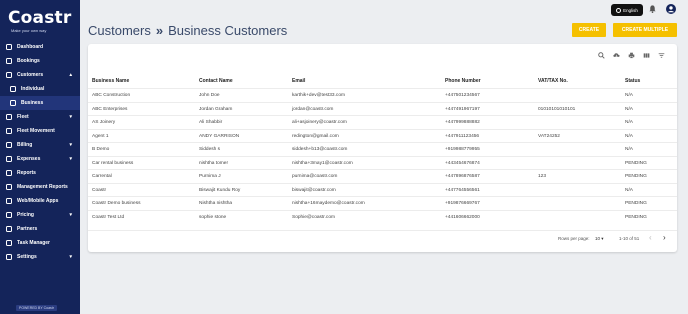  What do you see at coordinates (462, 122) in the screenshot?
I see `table-cell: +447999888882` at bounding box center [462, 122].